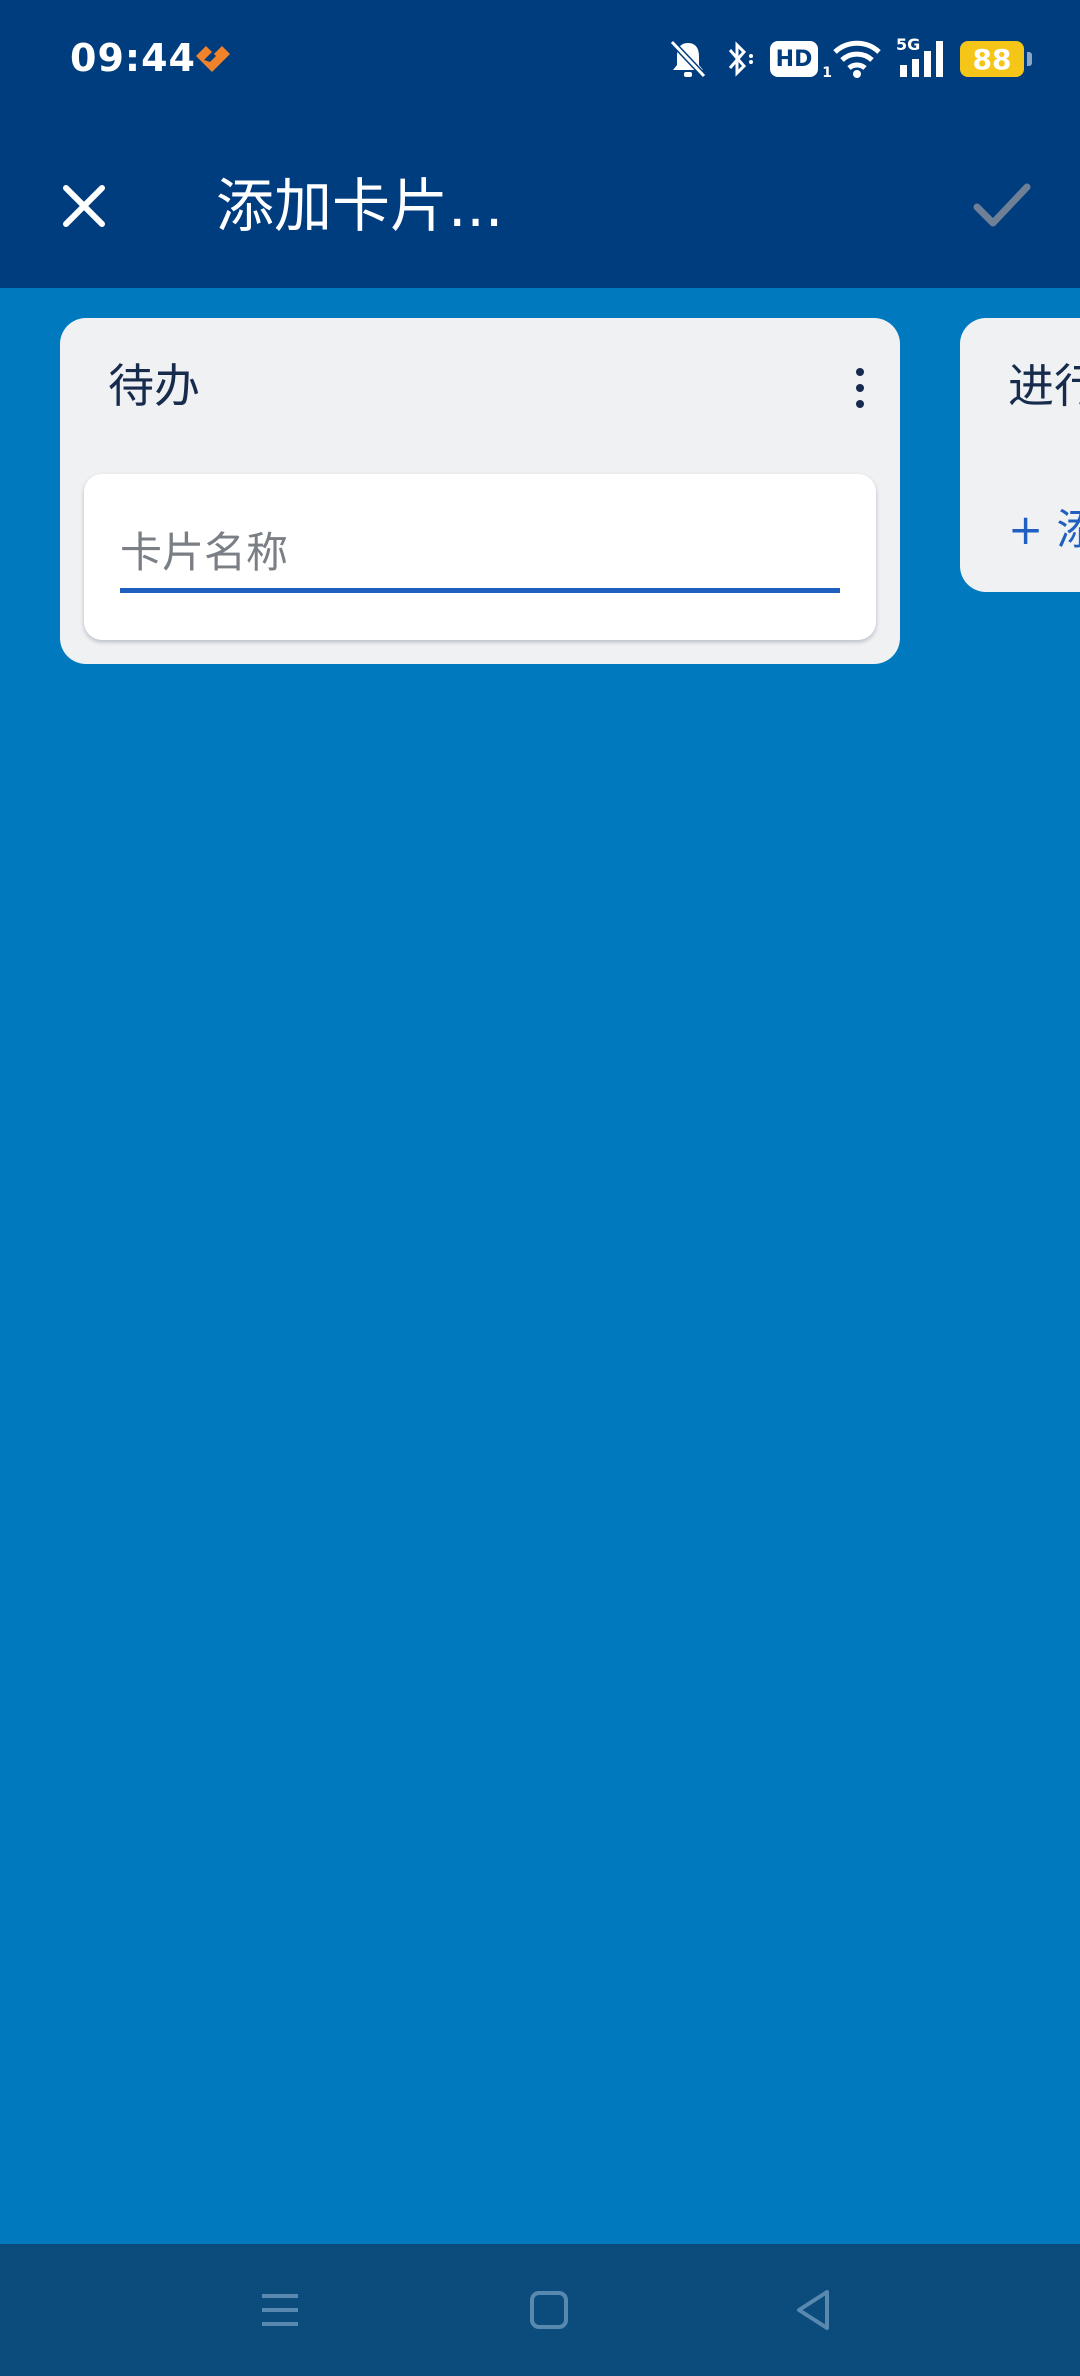 The height and width of the screenshot is (2376, 1080). What do you see at coordinates (827, 73) in the screenshot?
I see `hd-sub-label: 1` at bounding box center [827, 73].